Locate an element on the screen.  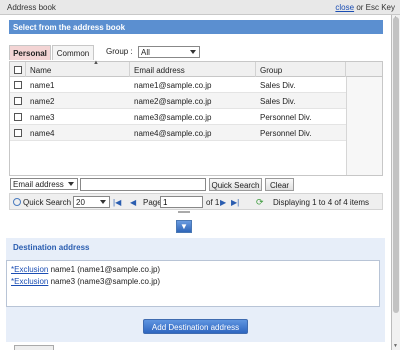
move-down-button: ▼ is located at coordinates (184, 226).